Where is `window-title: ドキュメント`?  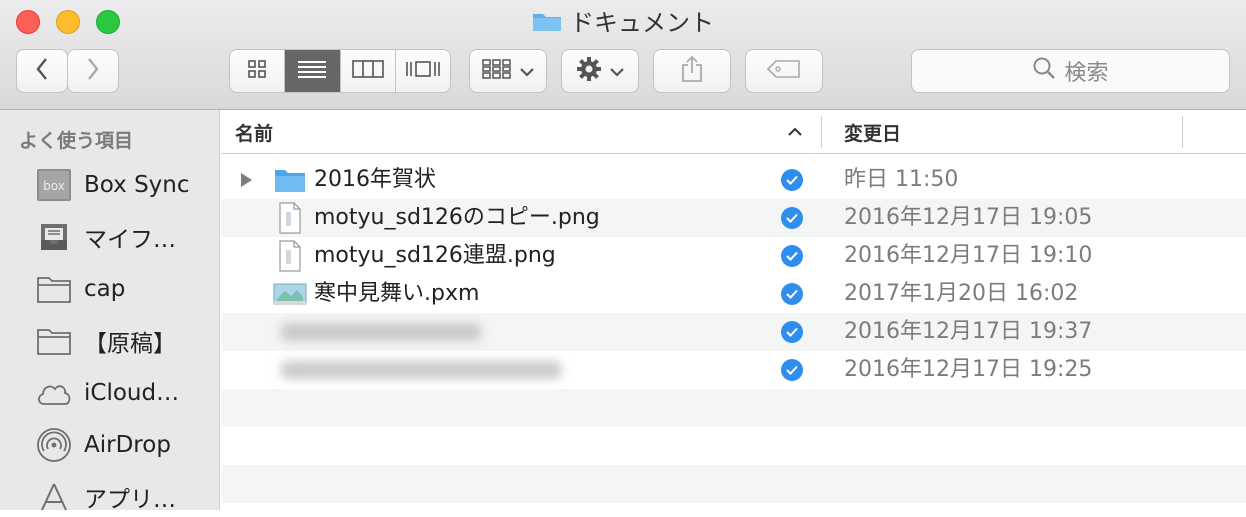 window-title: ドキュメント is located at coordinates (642, 23).